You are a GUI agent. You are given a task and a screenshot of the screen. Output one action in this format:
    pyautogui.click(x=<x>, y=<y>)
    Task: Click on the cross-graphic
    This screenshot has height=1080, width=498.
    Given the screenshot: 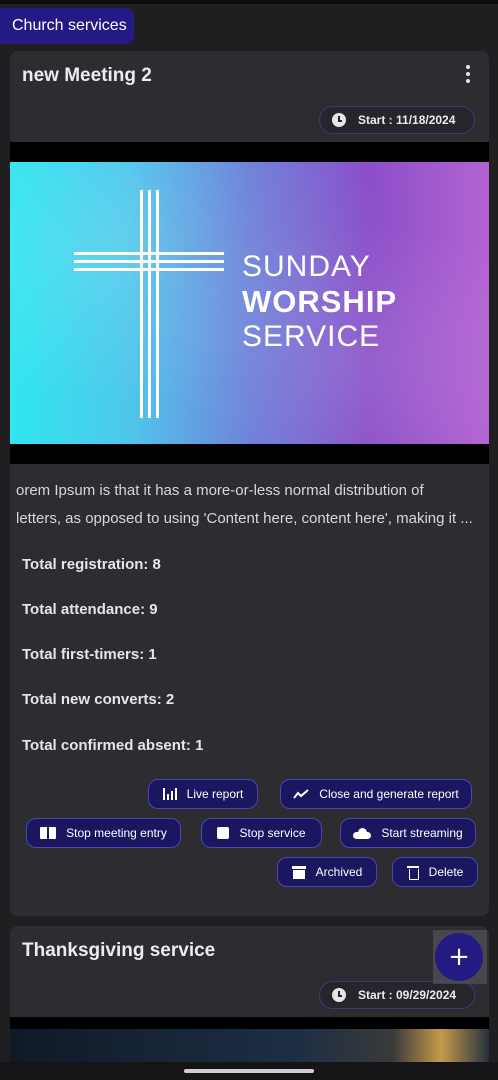 What is the action you would take?
    pyautogui.click(x=149, y=304)
    